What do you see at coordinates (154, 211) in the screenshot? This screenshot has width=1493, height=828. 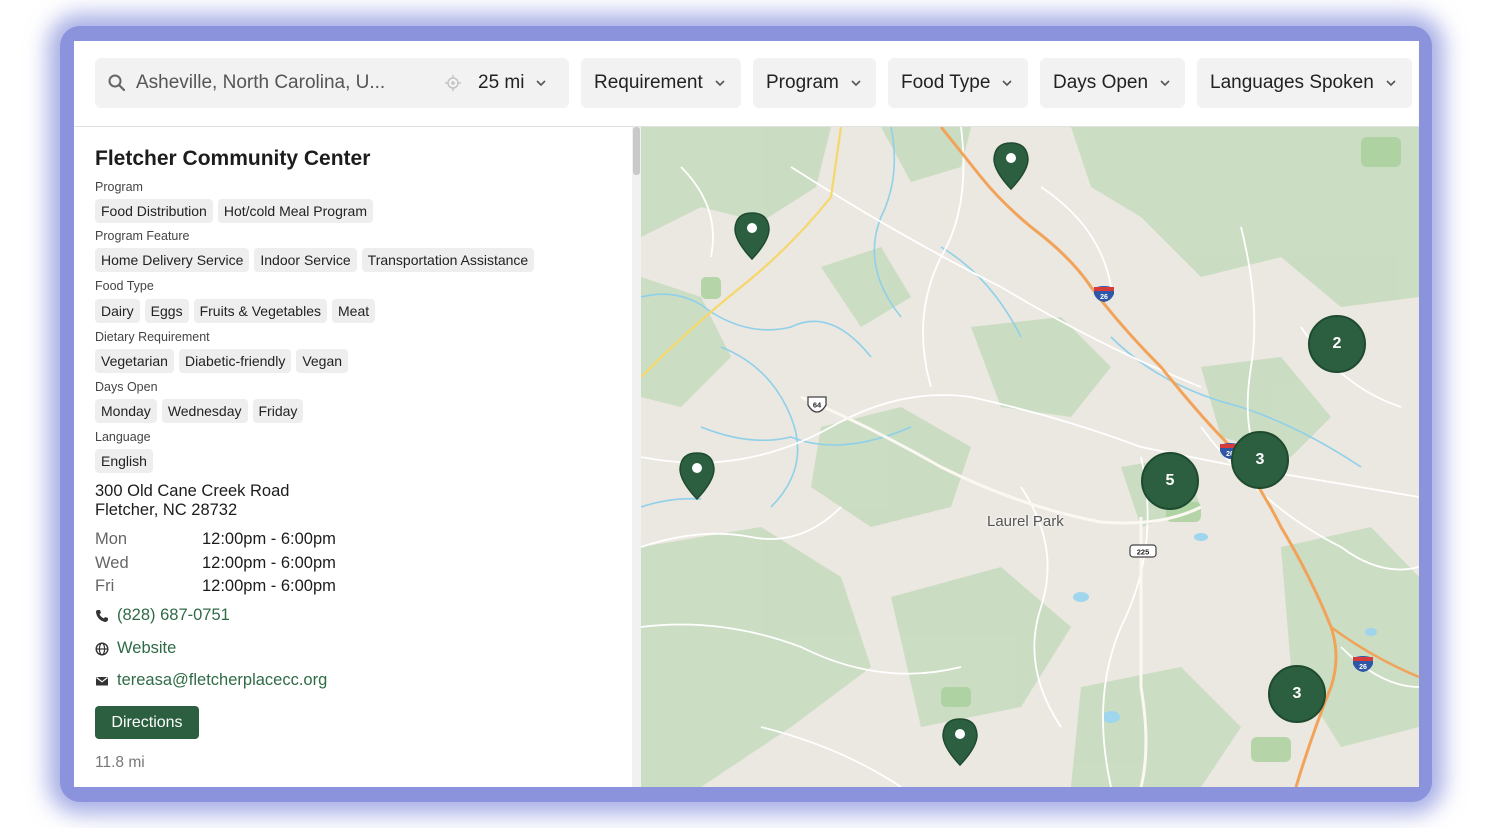 I see `tag: Food Distribution` at bounding box center [154, 211].